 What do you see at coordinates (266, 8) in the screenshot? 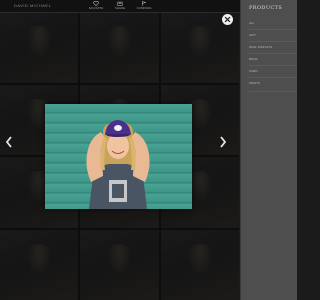
I see `products-title: PRODUCTS` at bounding box center [266, 8].